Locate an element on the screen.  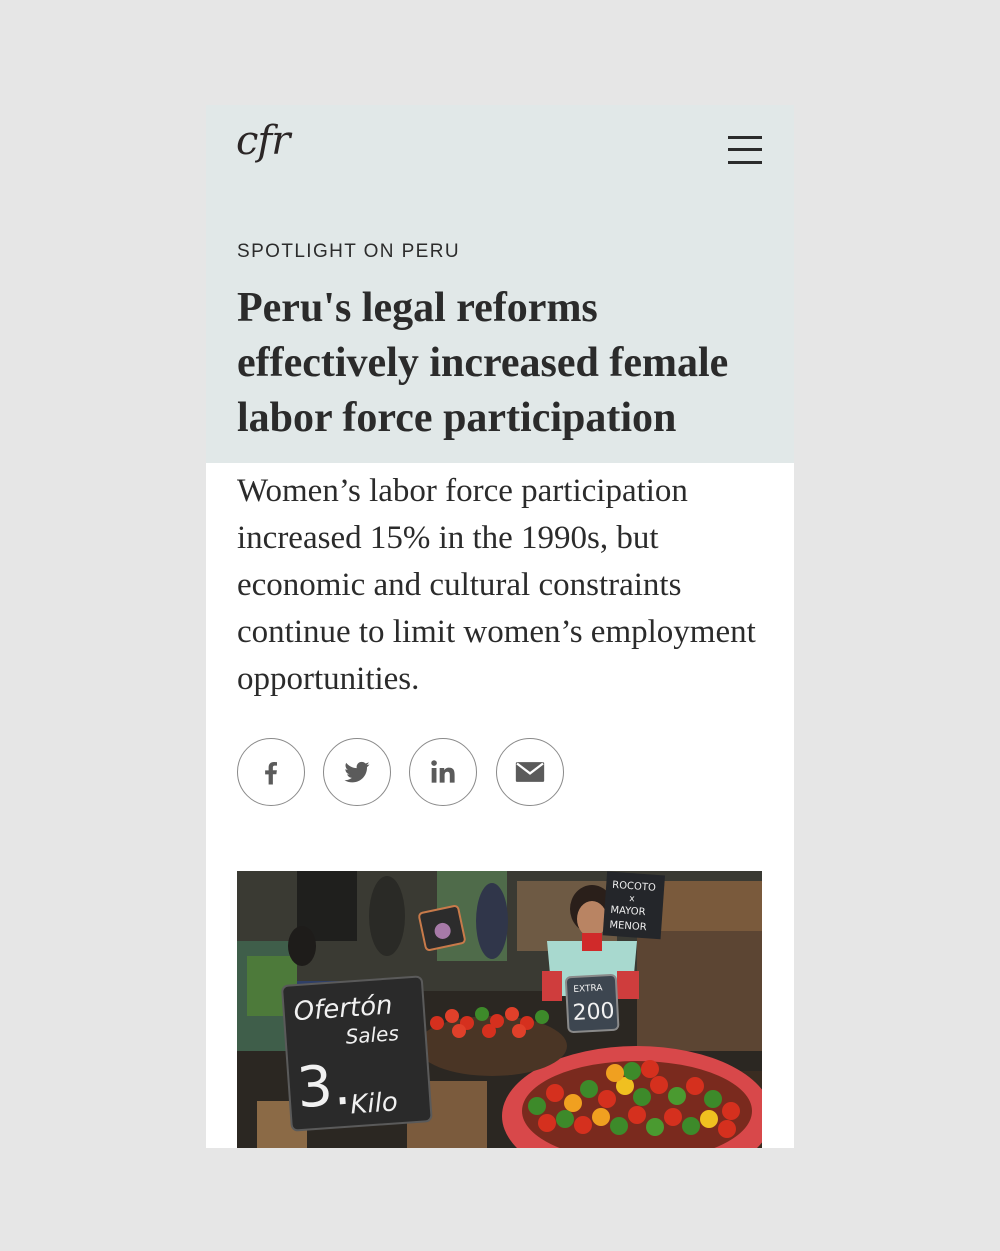
share-email-button is located at coordinates (530, 772).